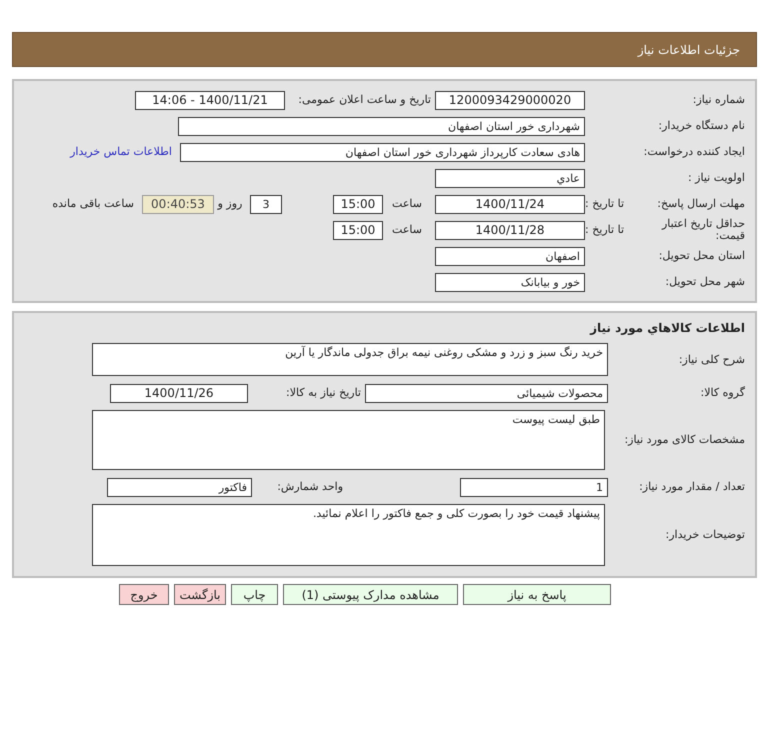 The height and width of the screenshot is (745, 770). Describe the element at coordinates (702, 256) in the screenshot. I see `field-label: استان محل تحویل:` at that location.